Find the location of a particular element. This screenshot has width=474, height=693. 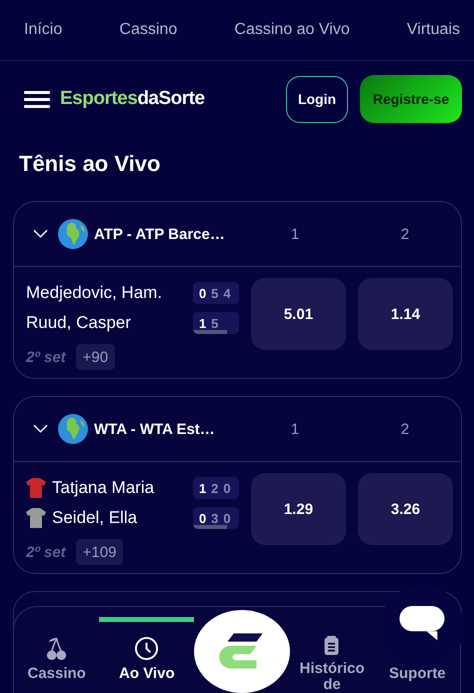

logo: EsportesdaSorte is located at coordinates (173, 99).